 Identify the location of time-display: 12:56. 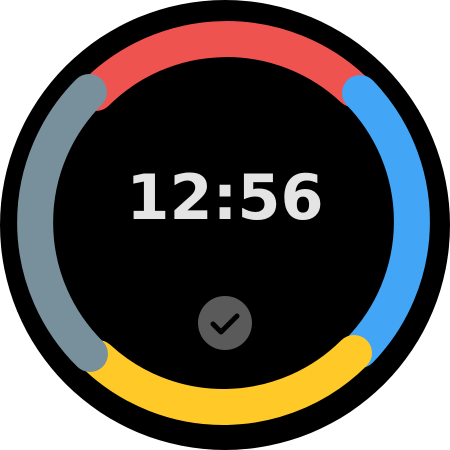
(225, 197).